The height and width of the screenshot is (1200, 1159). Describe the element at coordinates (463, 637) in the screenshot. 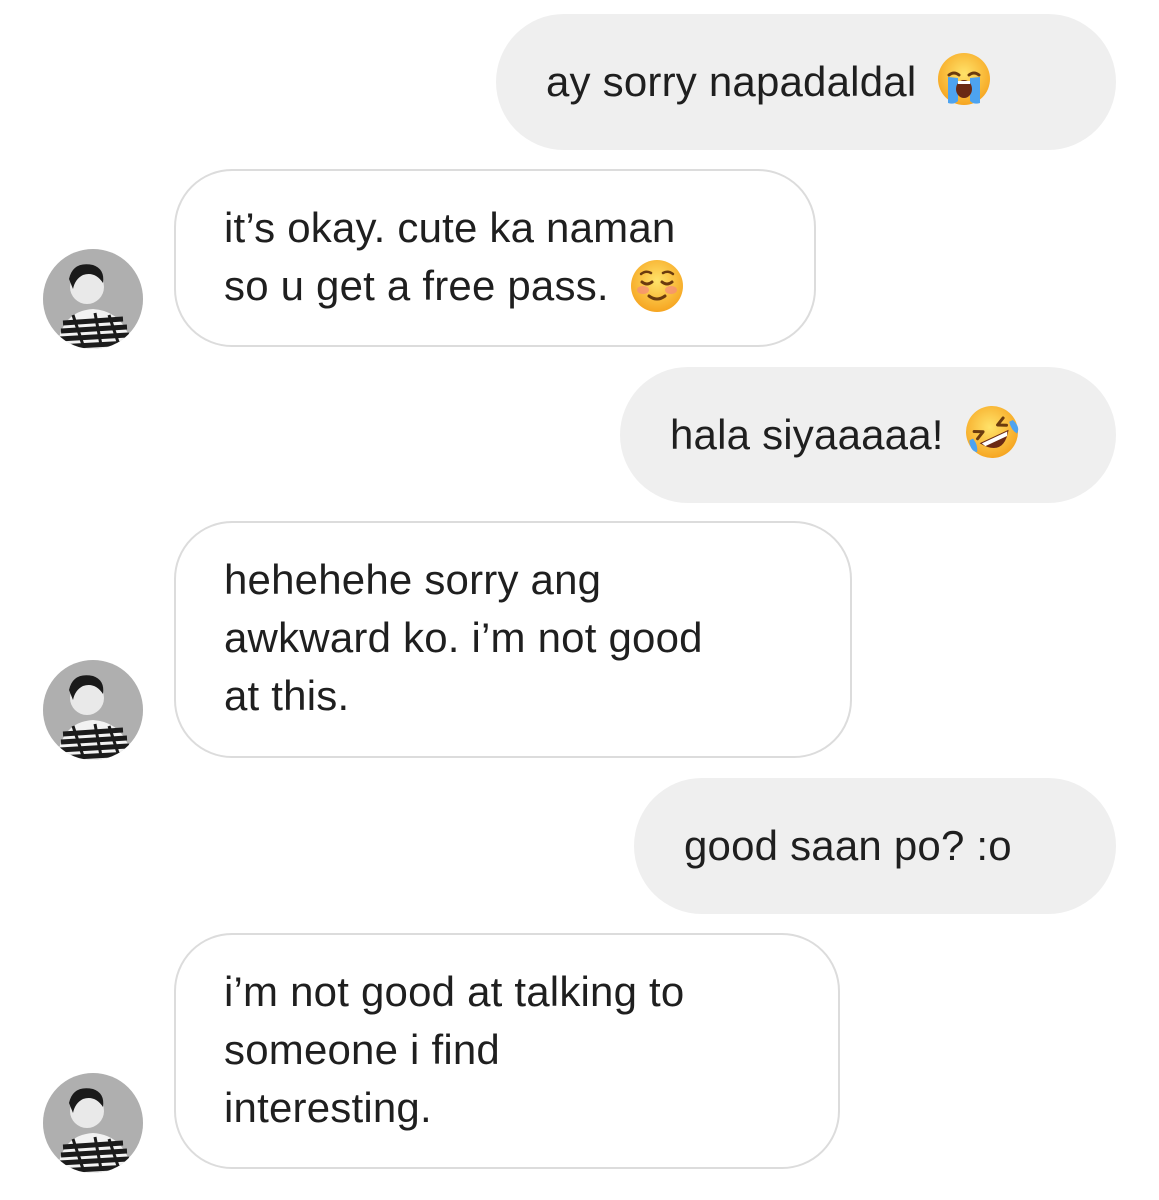

I see `message-text-line: awkward ko. i’m not good` at that location.